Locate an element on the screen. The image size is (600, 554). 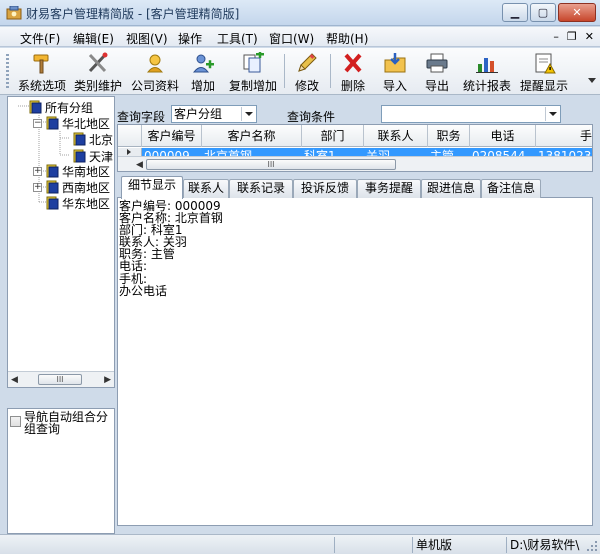
query-condition-select is located at coordinates (471, 114).